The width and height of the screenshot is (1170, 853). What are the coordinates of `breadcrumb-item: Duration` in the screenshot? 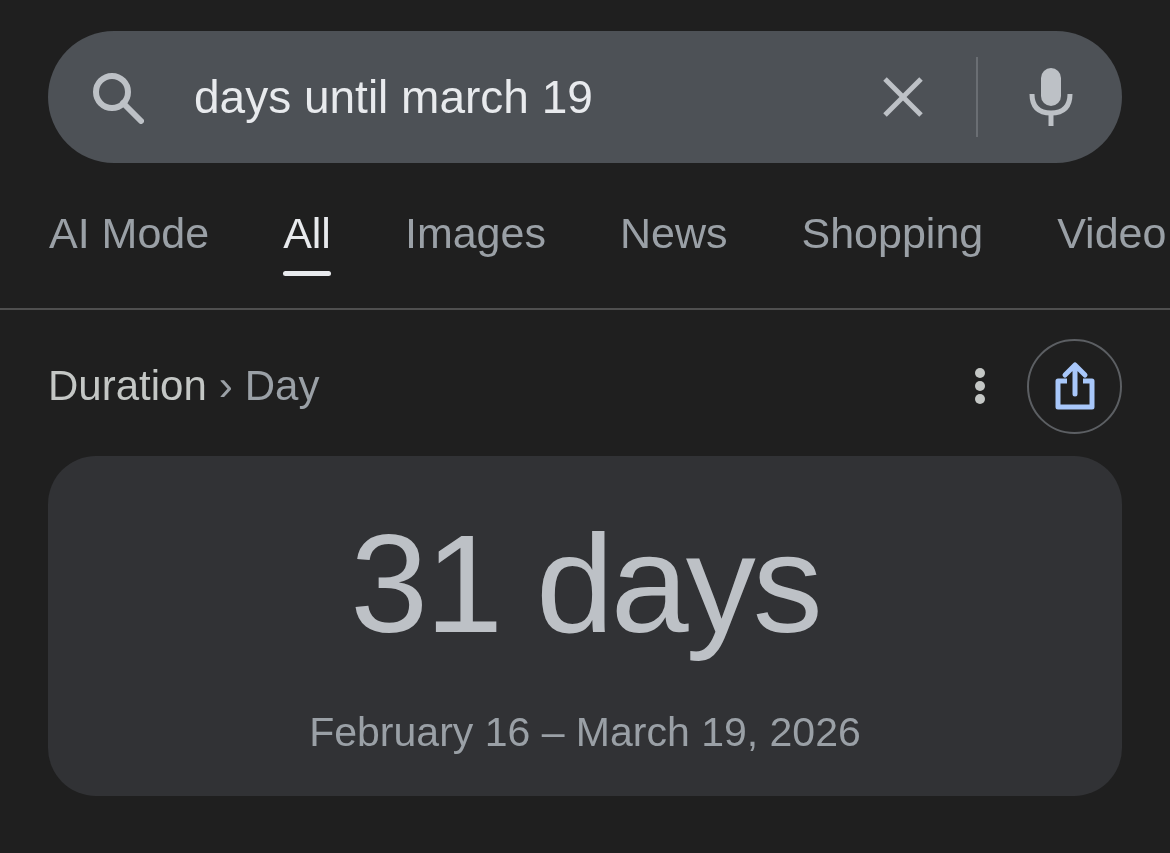 It's located at (127, 386).